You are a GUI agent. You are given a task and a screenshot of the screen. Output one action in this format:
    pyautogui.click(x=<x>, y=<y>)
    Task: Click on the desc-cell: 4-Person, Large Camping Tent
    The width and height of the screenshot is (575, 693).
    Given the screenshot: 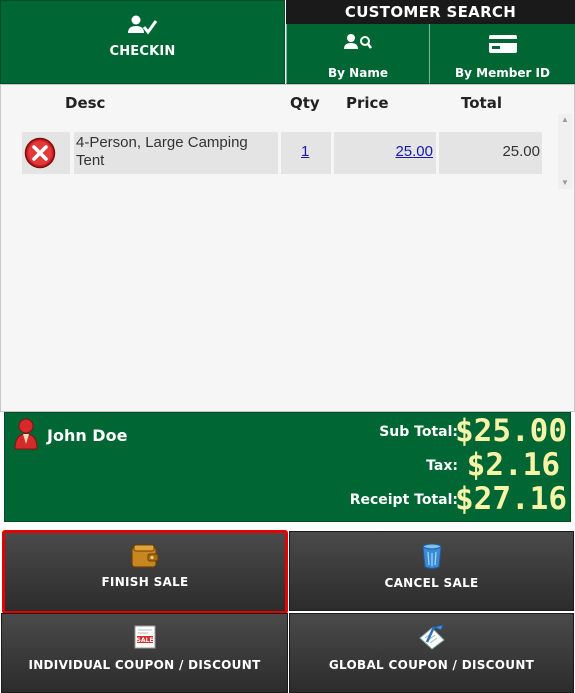 What is the action you would take?
    pyautogui.click(x=176, y=153)
    